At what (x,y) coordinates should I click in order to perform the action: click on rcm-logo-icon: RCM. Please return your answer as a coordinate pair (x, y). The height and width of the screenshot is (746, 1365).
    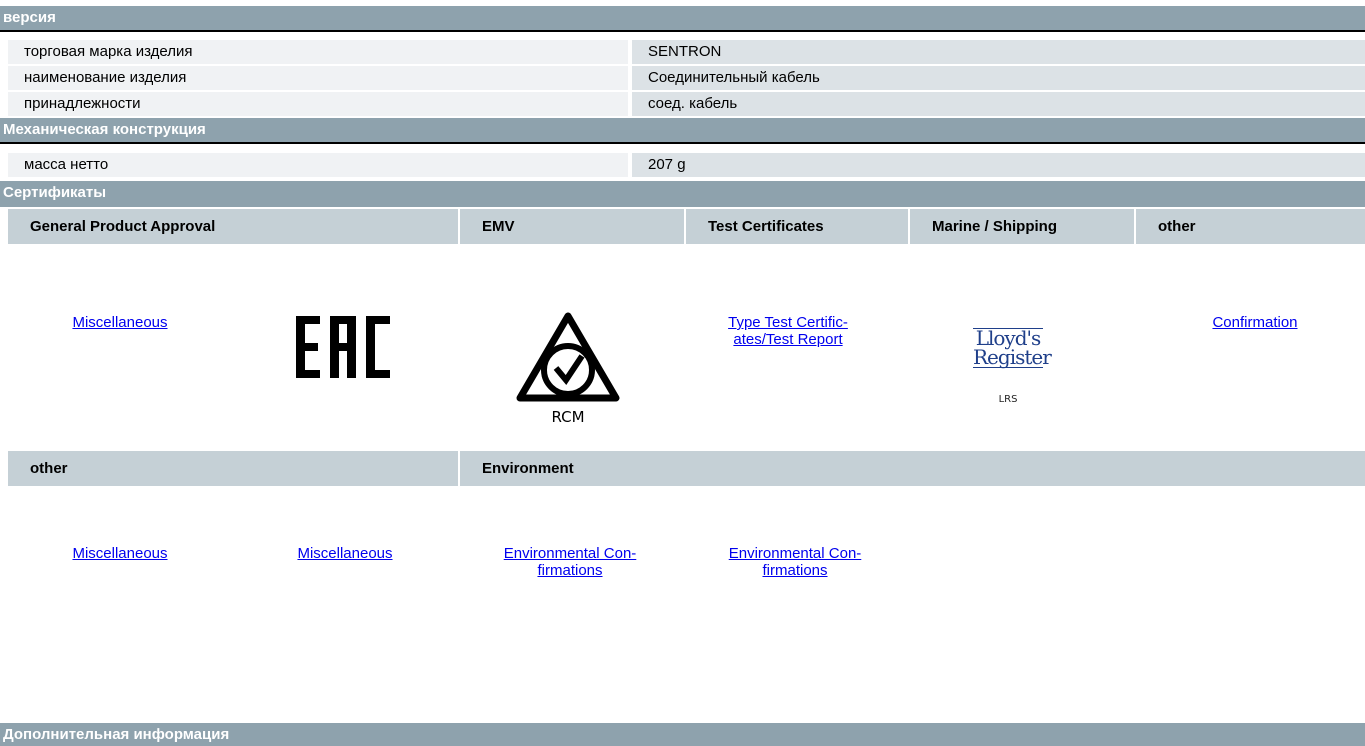
    Looking at the image, I should click on (568, 369).